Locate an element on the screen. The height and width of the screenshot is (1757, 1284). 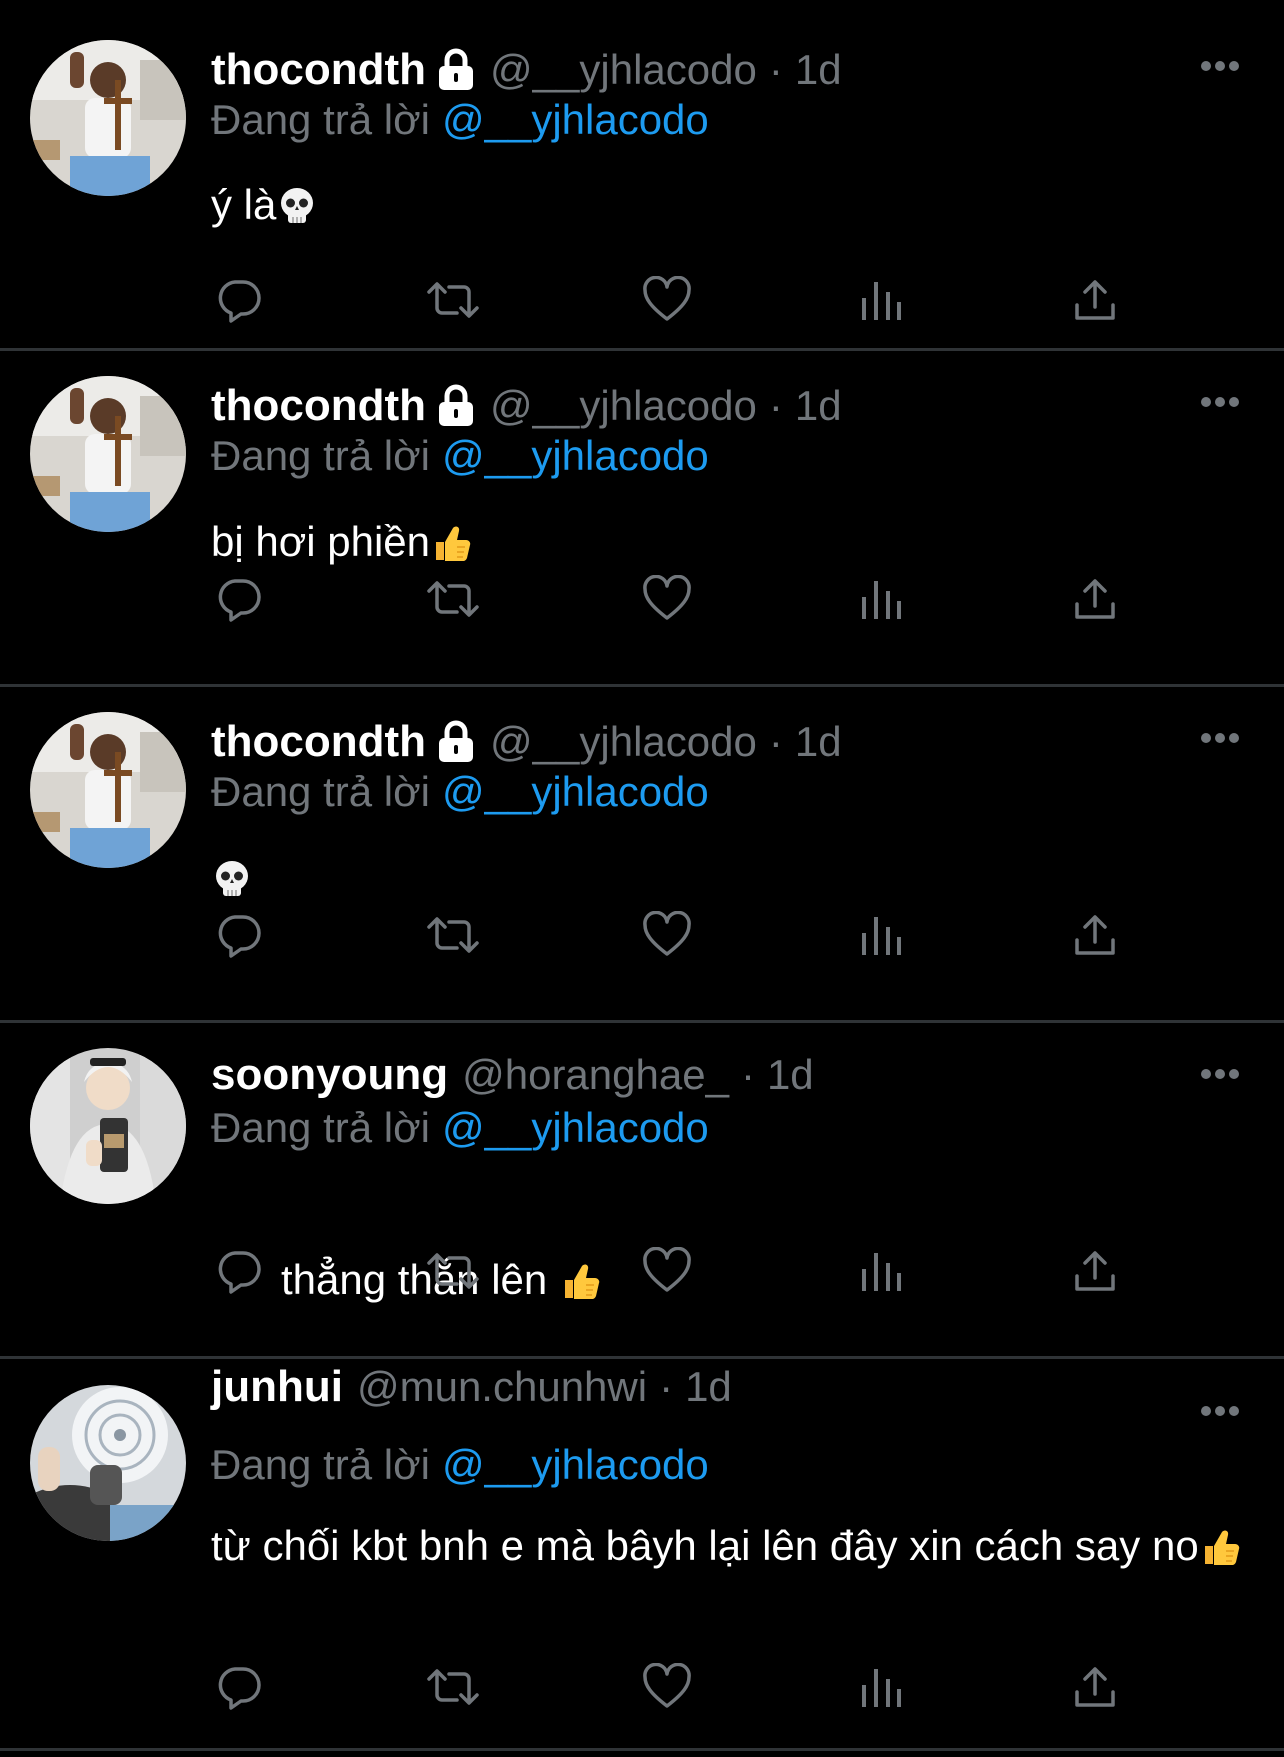
handle: @horanghae_ is located at coordinates (595, 1075).